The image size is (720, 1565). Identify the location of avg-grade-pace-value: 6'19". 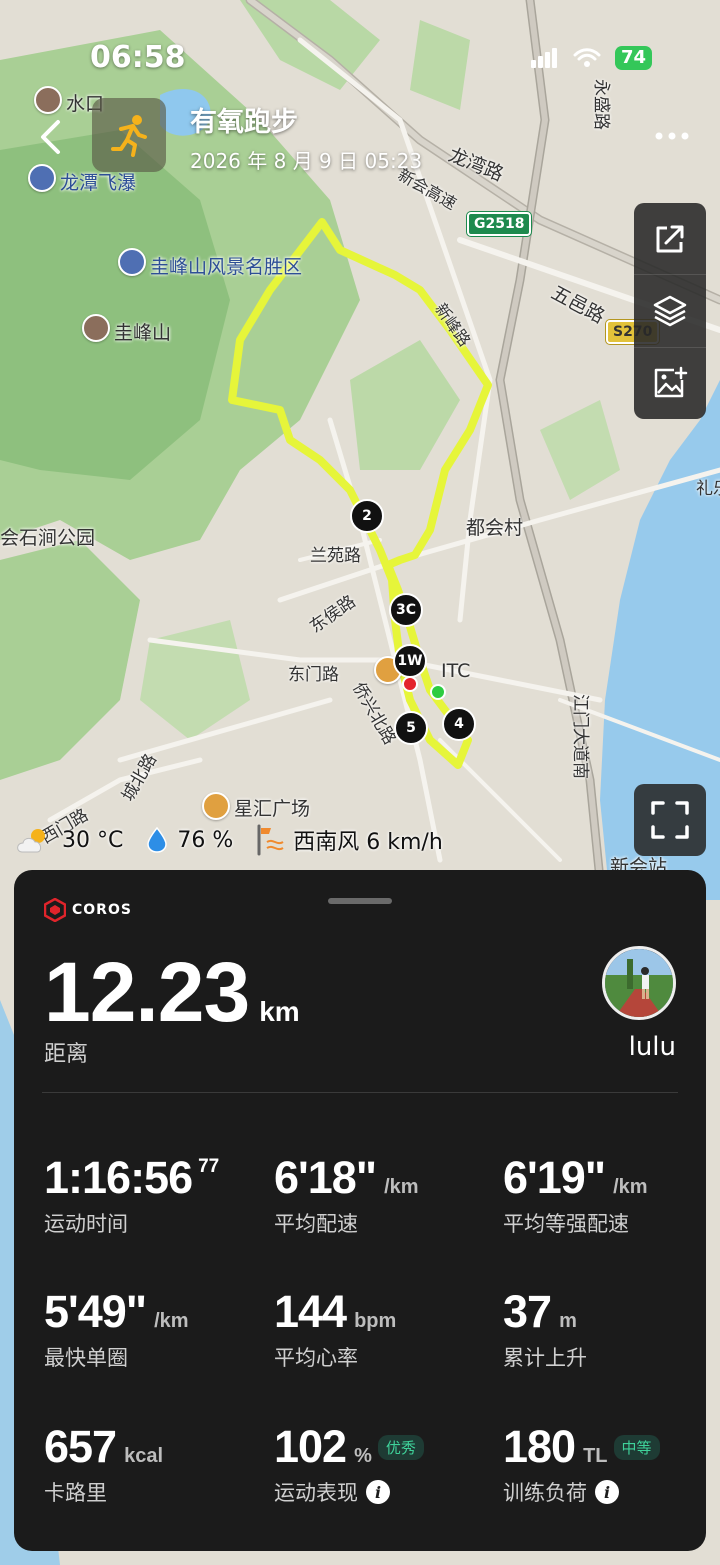
(554, 1177).